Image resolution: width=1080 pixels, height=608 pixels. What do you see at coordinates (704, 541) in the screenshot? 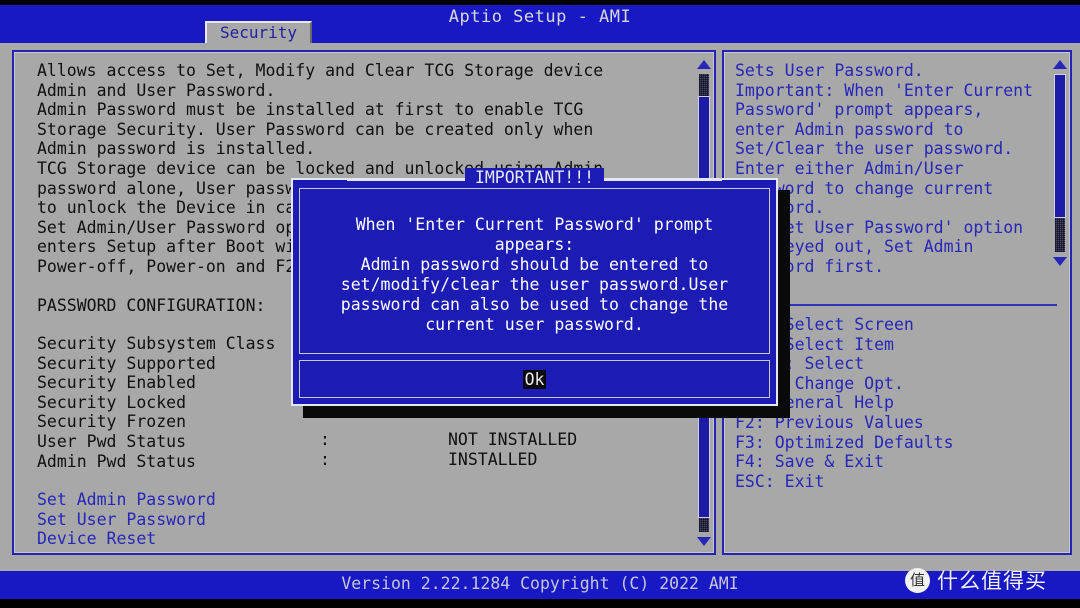
I see `scroll-down-arrow-icon` at bounding box center [704, 541].